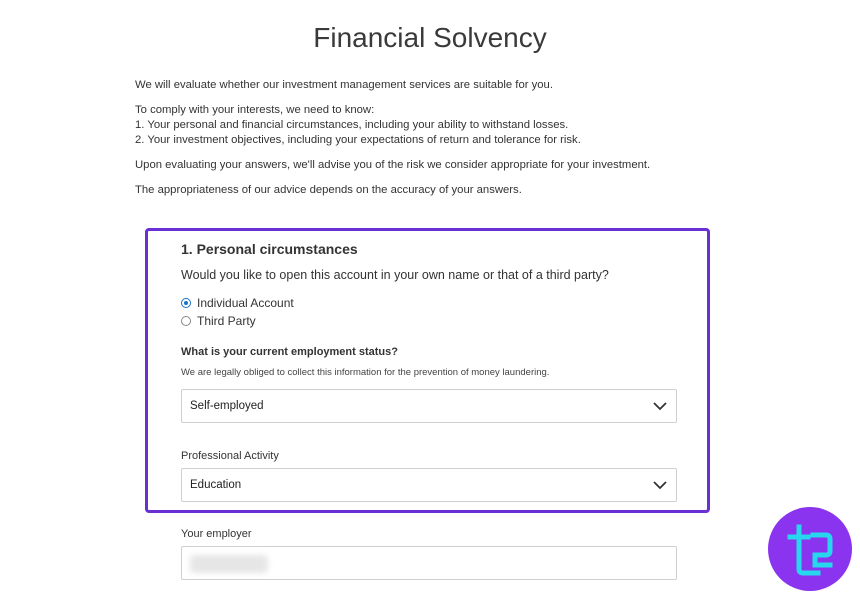 The height and width of the screenshot is (599, 860). Describe the element at coordinates (230, 456) in the screenshot. I see `professional-activity-label: Professional Activity` at that location.